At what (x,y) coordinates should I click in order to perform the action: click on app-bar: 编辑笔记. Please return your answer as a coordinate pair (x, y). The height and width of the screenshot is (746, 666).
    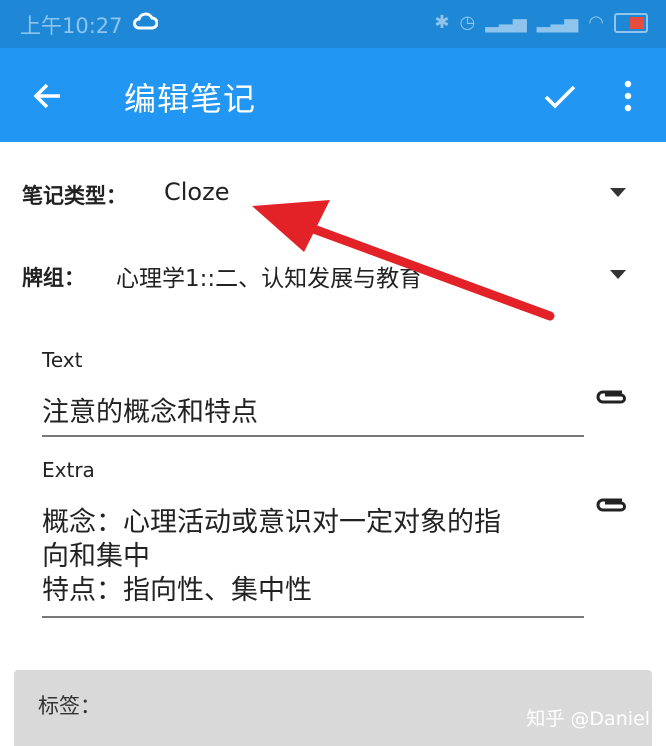
    Looking at the image, I should click on (333, 95).